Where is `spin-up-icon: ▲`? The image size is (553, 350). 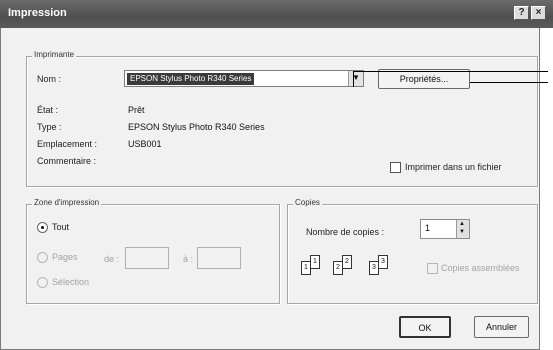
spin-up-icon: ▲ is located at coordinates (462, 224).